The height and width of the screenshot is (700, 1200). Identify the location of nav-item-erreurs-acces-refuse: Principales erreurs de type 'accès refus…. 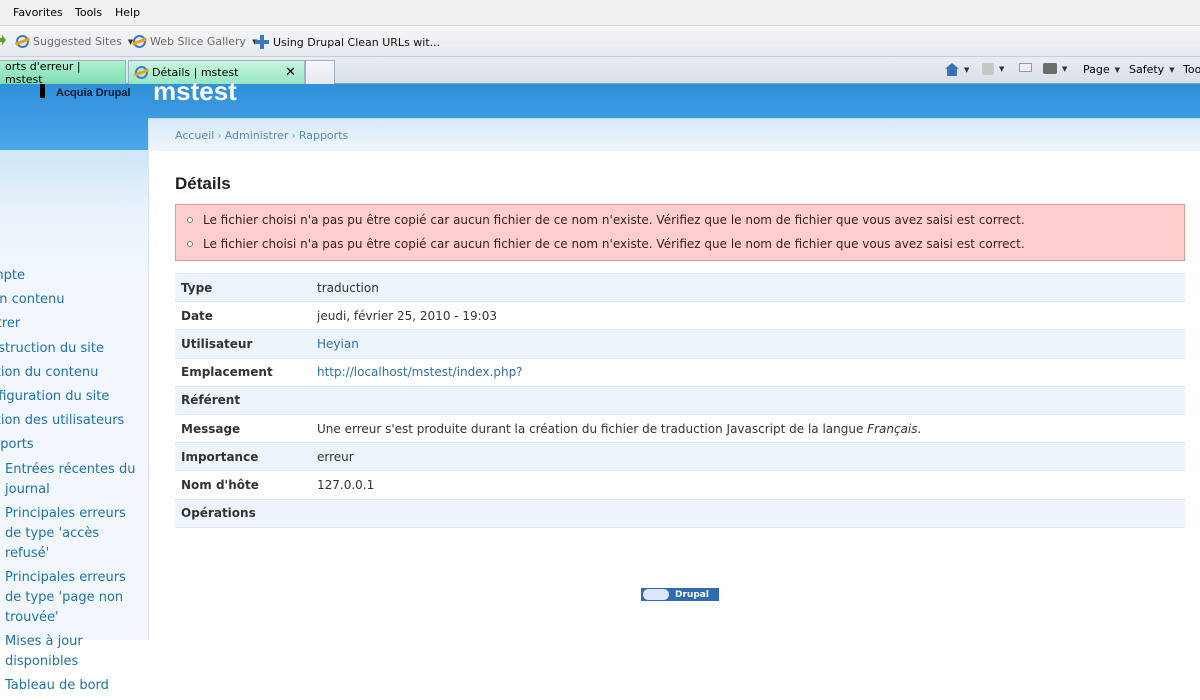
(74, 534).